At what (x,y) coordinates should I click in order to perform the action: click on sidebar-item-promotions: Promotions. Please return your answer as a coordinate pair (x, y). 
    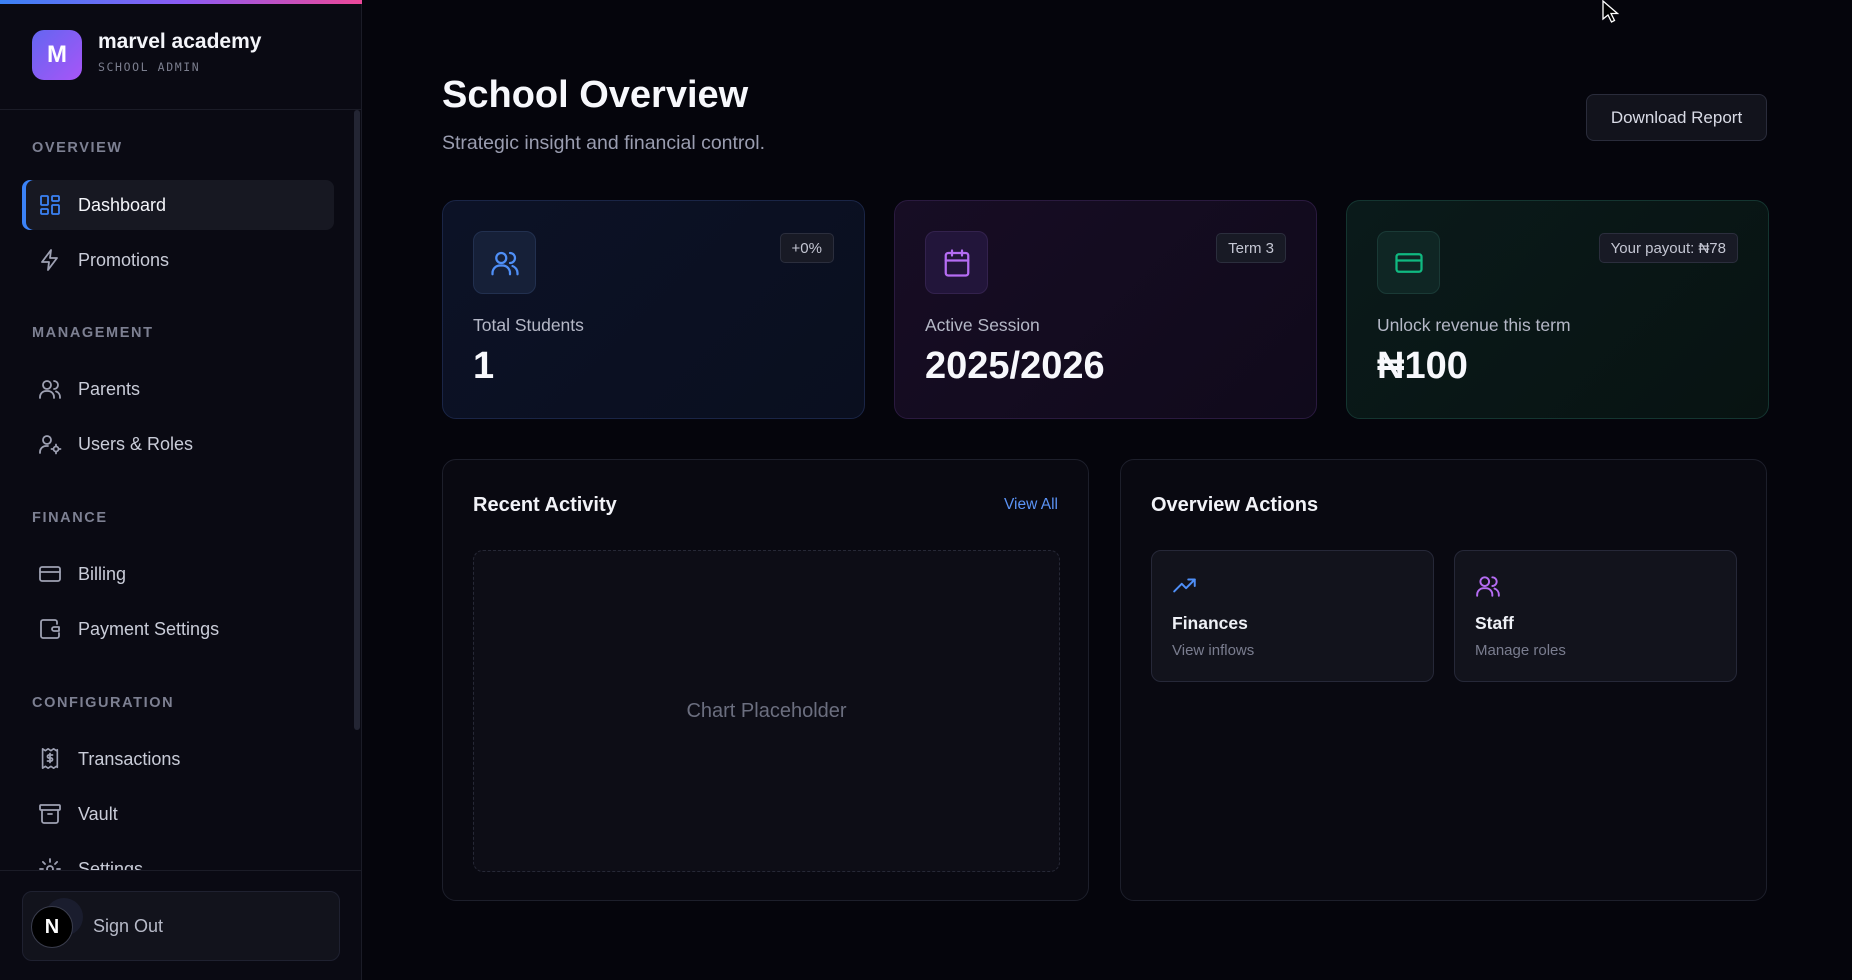
    Looking at the image, I should click on (178, 260).